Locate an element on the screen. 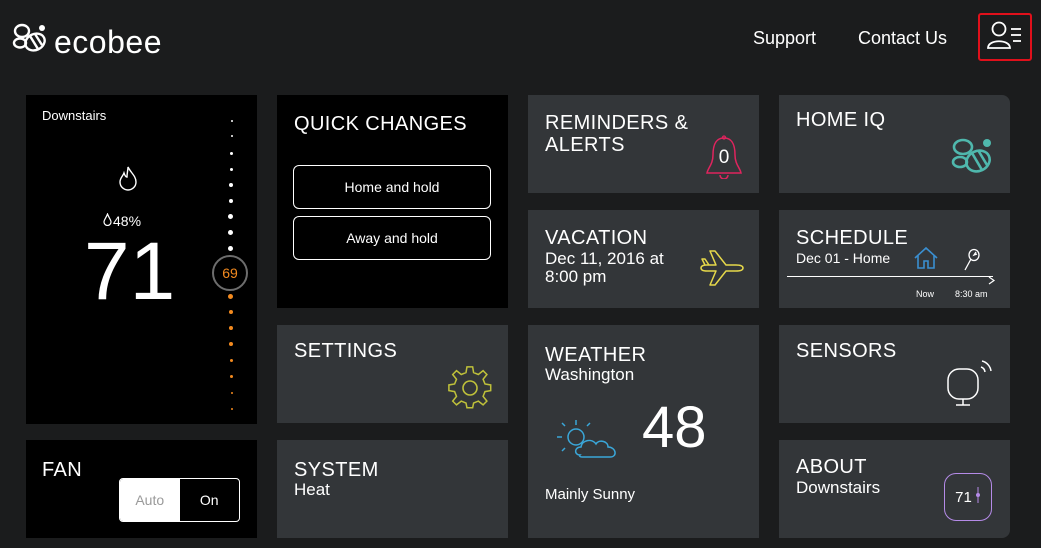  schedule-current: Dec 01 - Home is located at coordinates (843, 258).